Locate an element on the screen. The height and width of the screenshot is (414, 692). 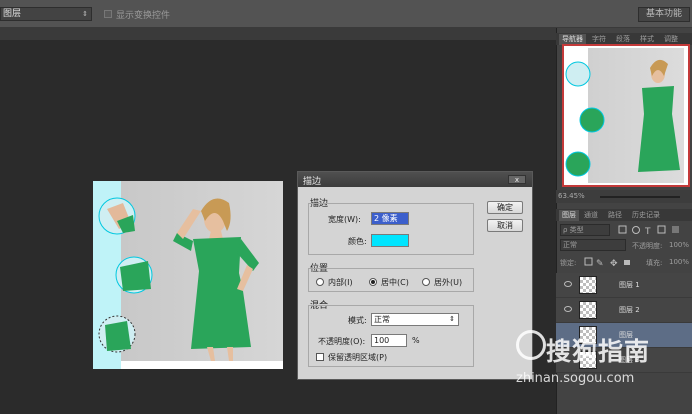
tab-layers: 图层 is located at coordinates (569, 215).